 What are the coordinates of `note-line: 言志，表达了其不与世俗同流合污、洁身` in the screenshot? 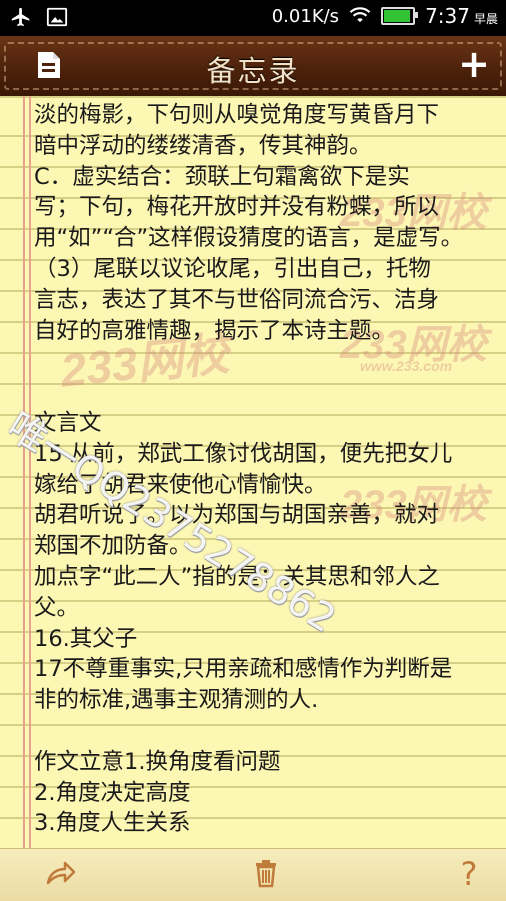 It's located at (237, 299).